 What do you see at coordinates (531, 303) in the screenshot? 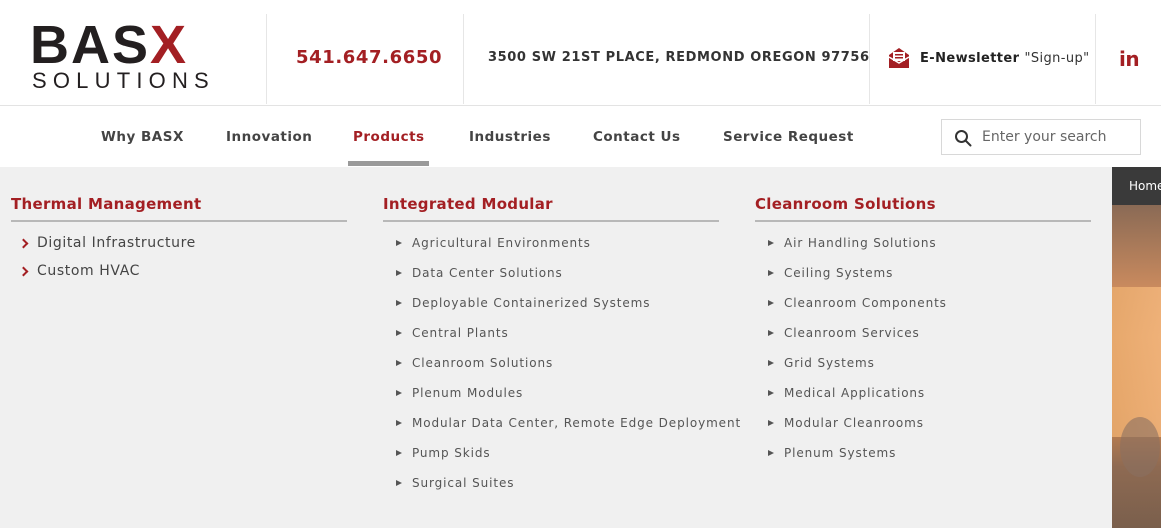
I see `menu-link-label: Deployable Containerized Systems` at bounding box center [531, 303].